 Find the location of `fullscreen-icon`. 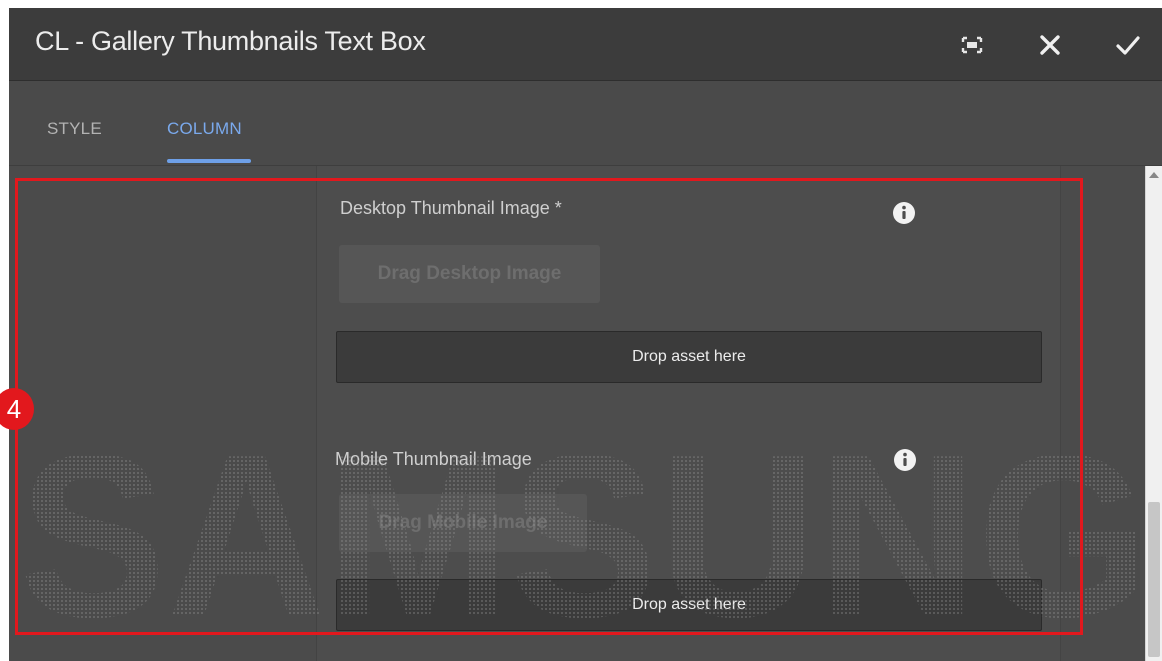

fullscreen-icon is located at coordinates (972, 45).